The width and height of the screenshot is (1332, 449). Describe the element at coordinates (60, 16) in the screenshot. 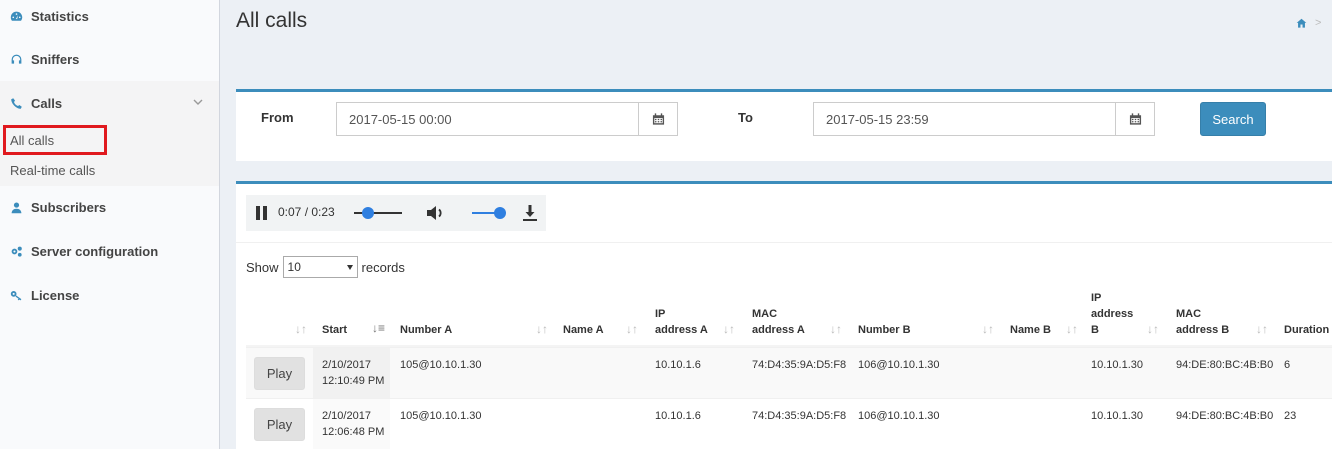

I see `sidebar-item-label: Statistics` at that location.